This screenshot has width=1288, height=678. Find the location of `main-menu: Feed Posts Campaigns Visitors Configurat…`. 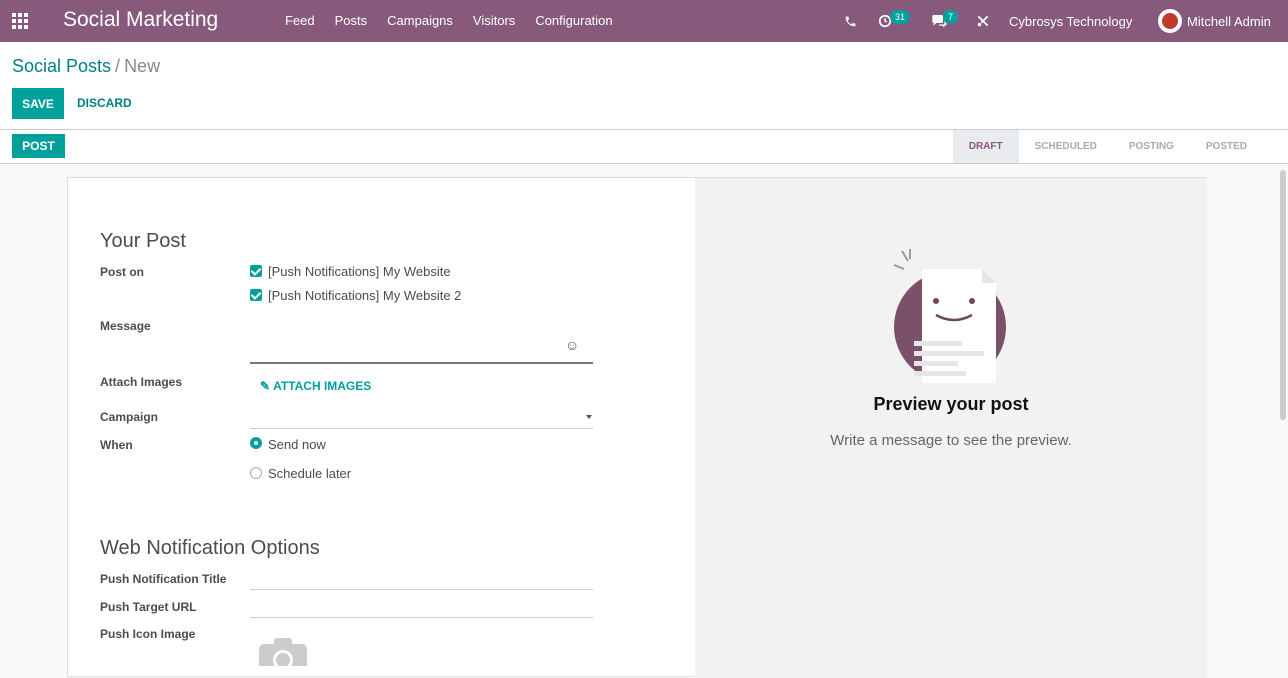

main-menu: Feed Posts Campaigns Visitors Configurat… is located at coordinates (459, 20).